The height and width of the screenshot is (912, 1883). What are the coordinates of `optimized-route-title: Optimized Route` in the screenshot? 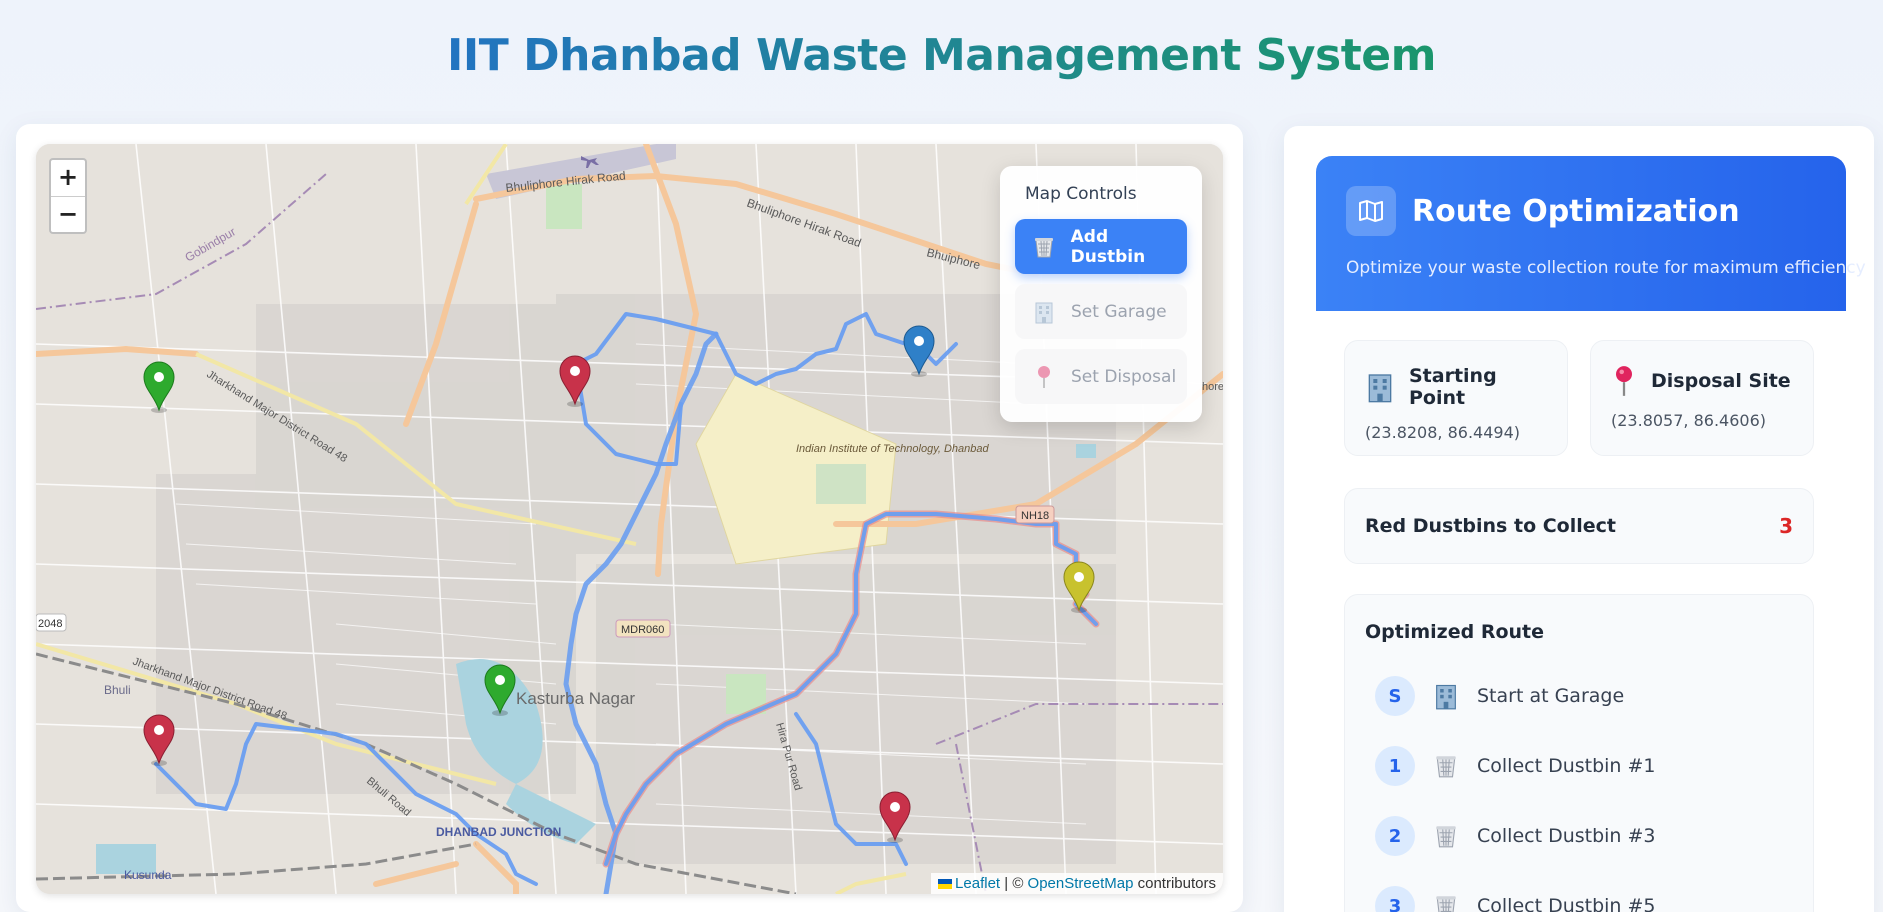 It's located at (1454, 632).